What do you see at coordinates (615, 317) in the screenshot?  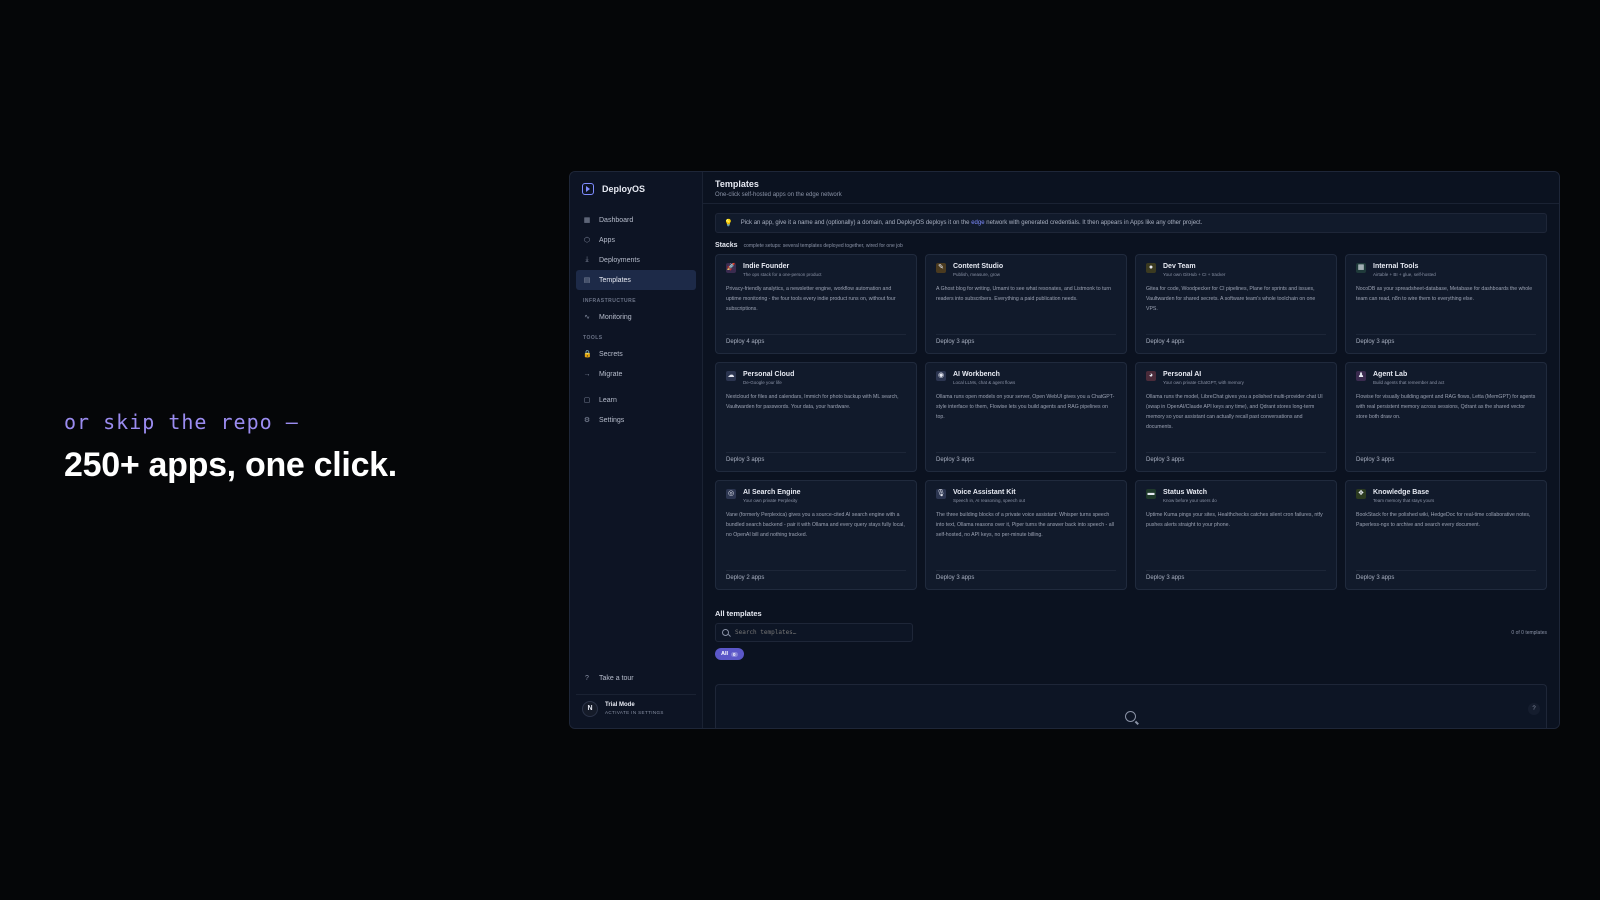 I see `sidebar-item-label: Monitoring` at bounding box center [615, 317].